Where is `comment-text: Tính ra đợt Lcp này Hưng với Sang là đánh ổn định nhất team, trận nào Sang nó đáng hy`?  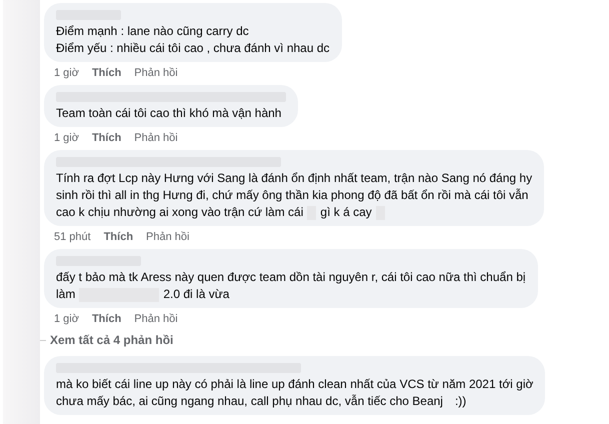
comment-text: Tính ra đợt Lcp này Hưng với Sang là đánh ổn định nhất team, trận nào Sang nó đáng hy is located at coordinates (294, 178).